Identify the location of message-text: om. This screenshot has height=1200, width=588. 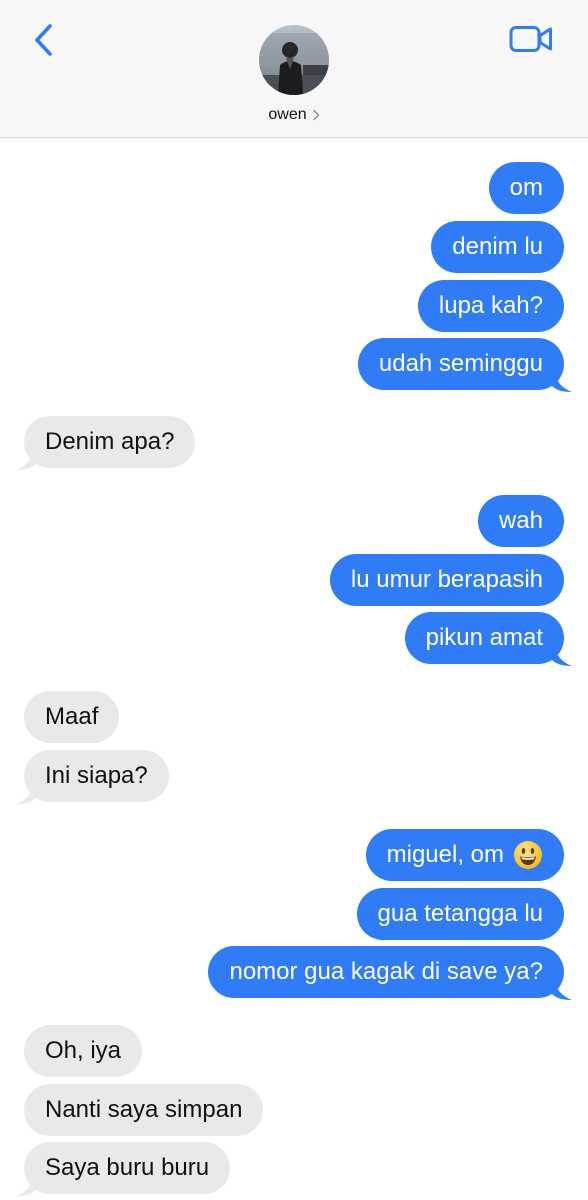
(526, 187).